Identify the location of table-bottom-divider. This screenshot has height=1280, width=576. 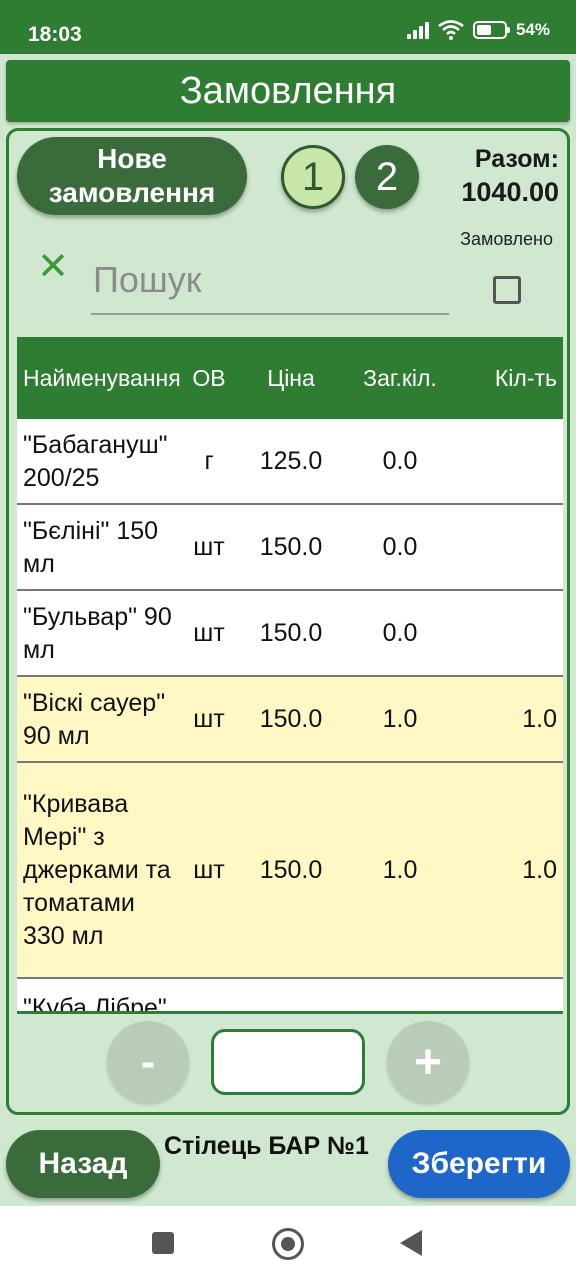
(290, 1012).